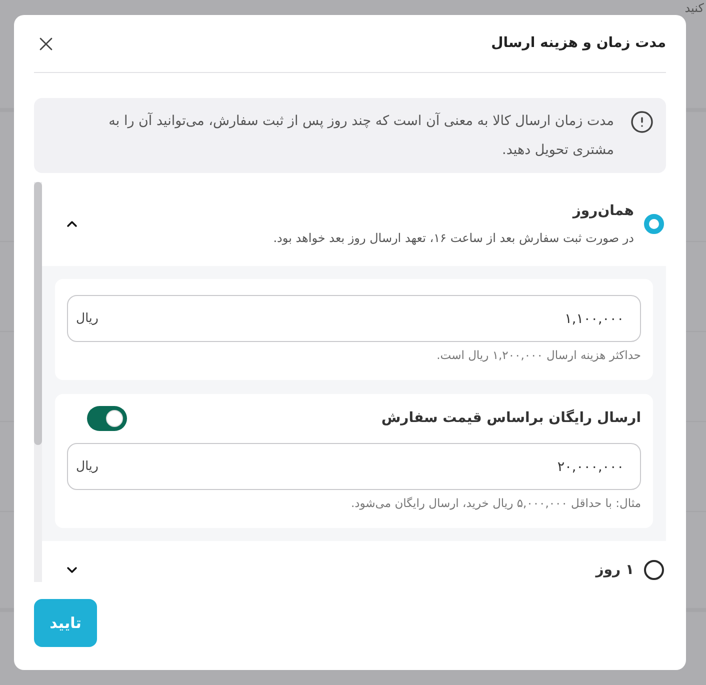 The height and width of the screenshot is (685, 706). Describe the element at coordinates (614, 570) in the screenshot. I see `option-label: ۱ روز` at that location.